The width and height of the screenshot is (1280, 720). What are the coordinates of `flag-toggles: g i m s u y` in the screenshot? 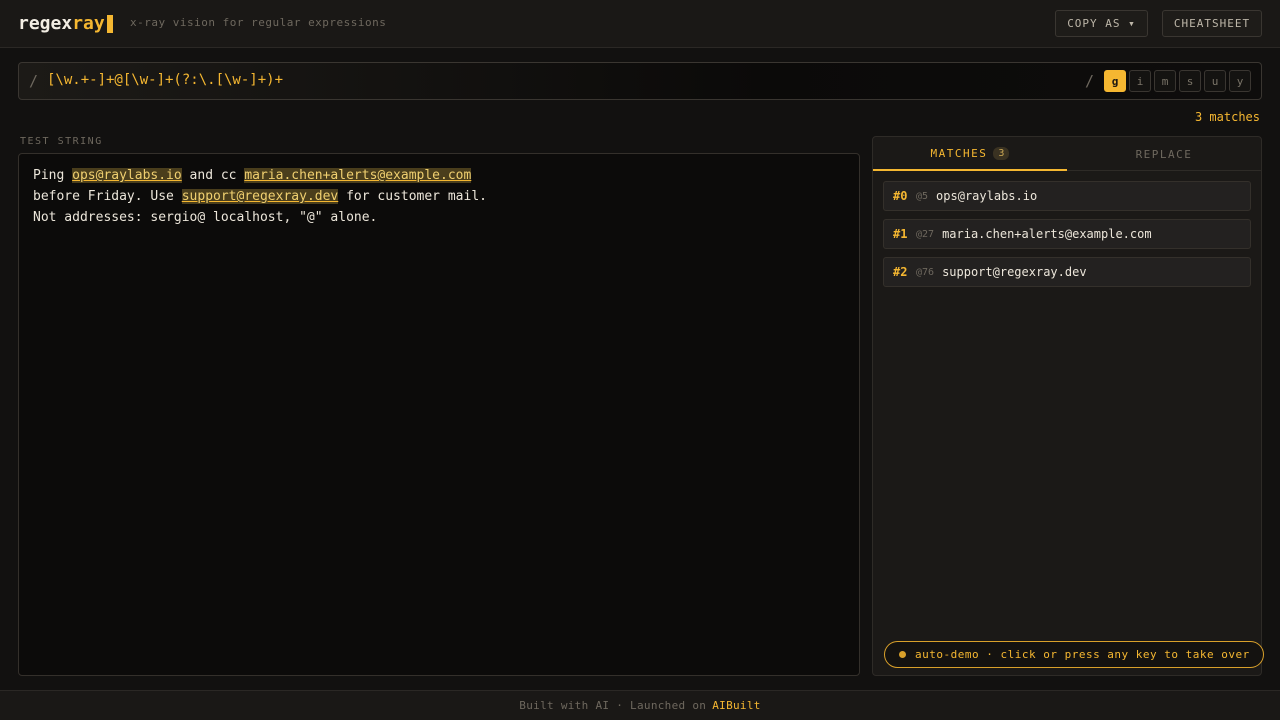 It's located at (1177, 81).